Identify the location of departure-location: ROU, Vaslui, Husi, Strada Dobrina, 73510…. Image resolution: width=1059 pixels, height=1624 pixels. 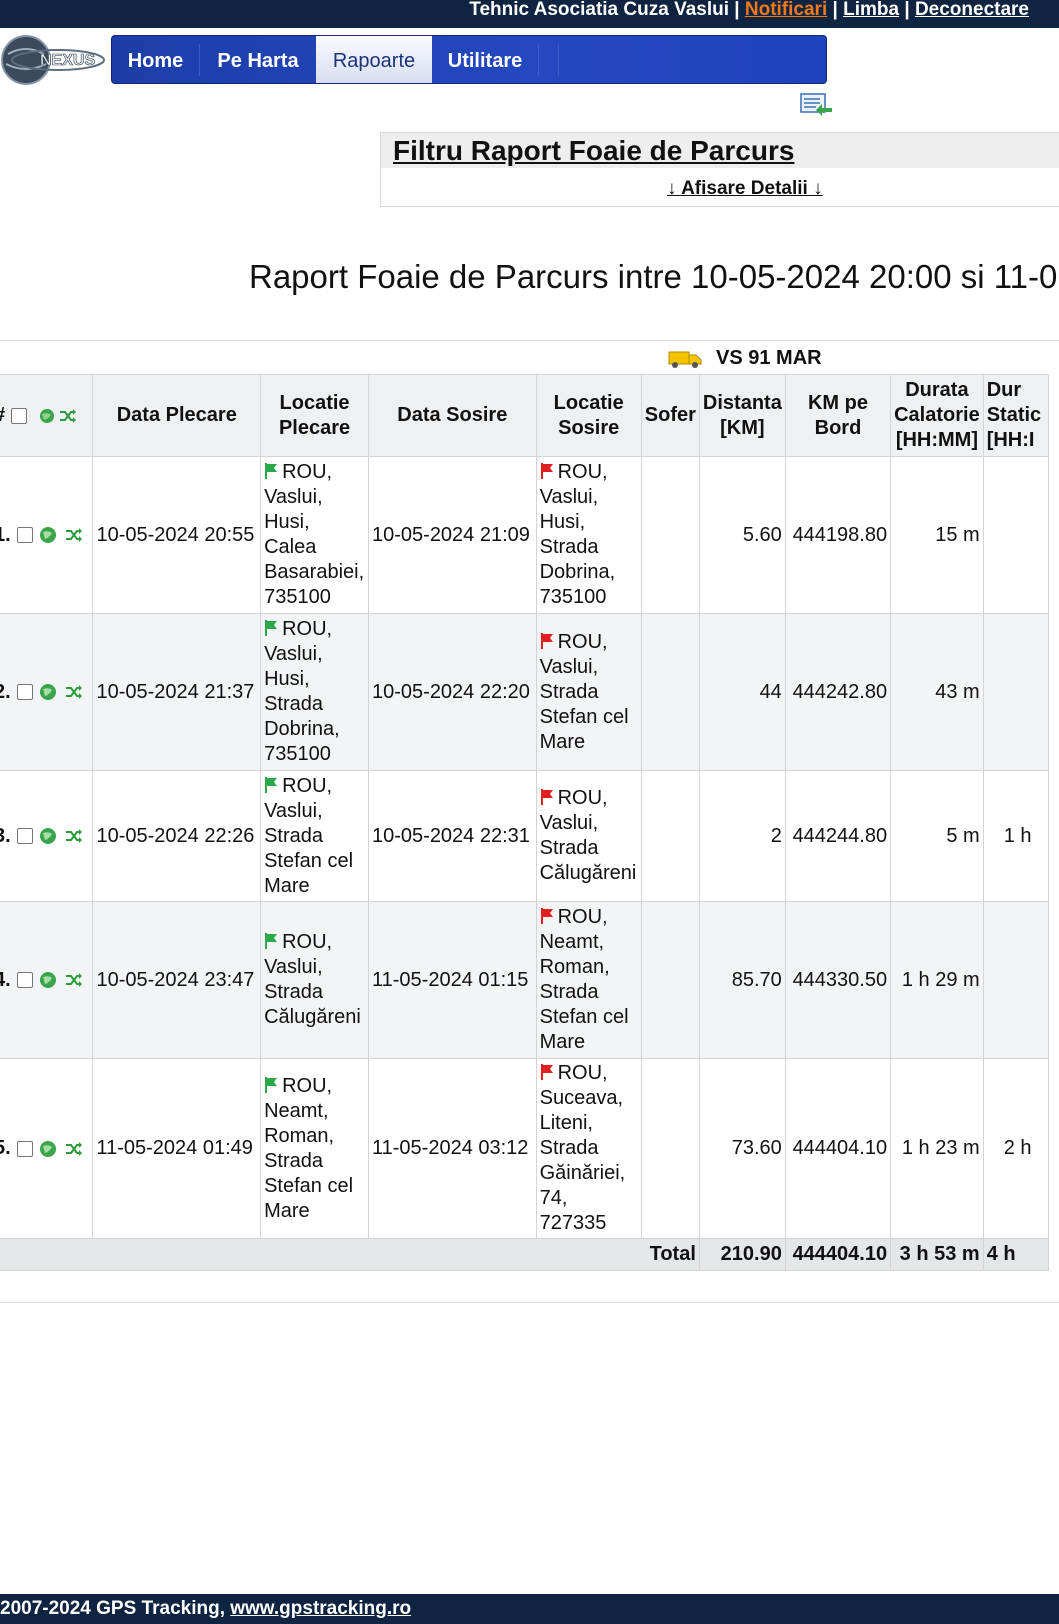
(314, 692).